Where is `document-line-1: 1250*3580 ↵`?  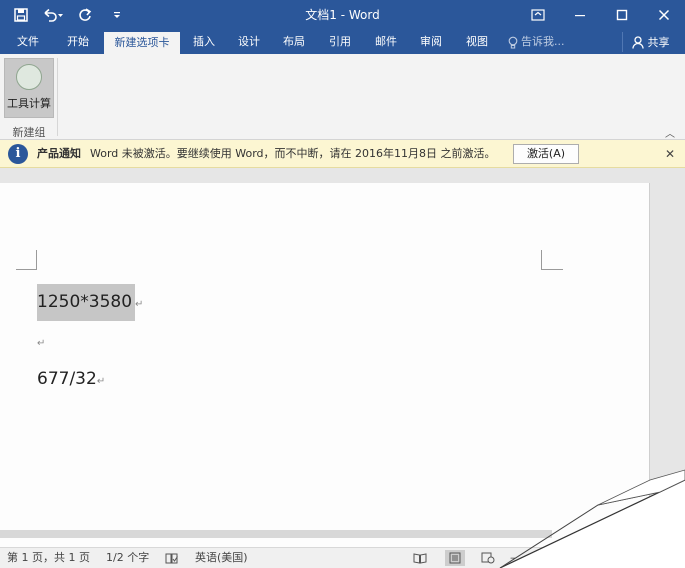
document-line-1: 1250*3580 ↵ is located at coordinates (91, 302).